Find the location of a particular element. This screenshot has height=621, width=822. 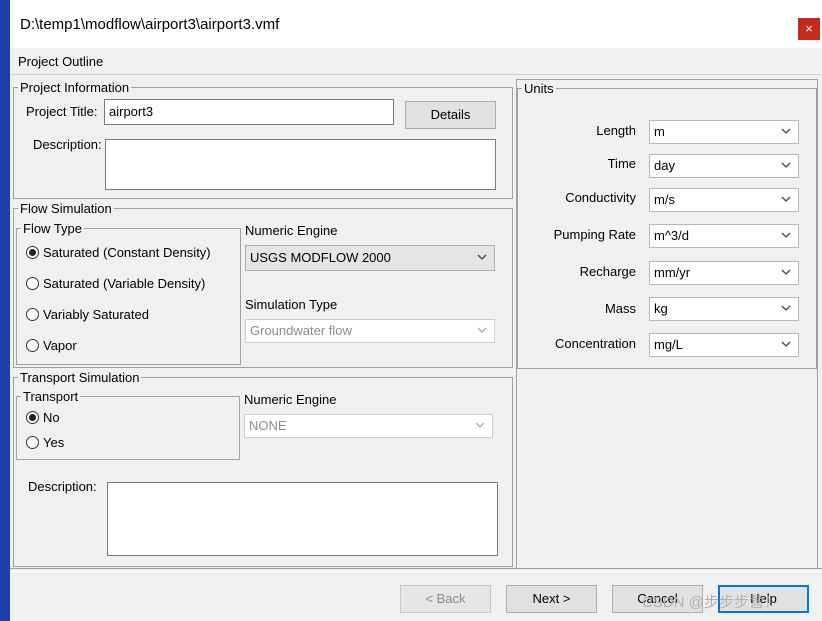

next-button: Next > is located at coordinates (551, 599).